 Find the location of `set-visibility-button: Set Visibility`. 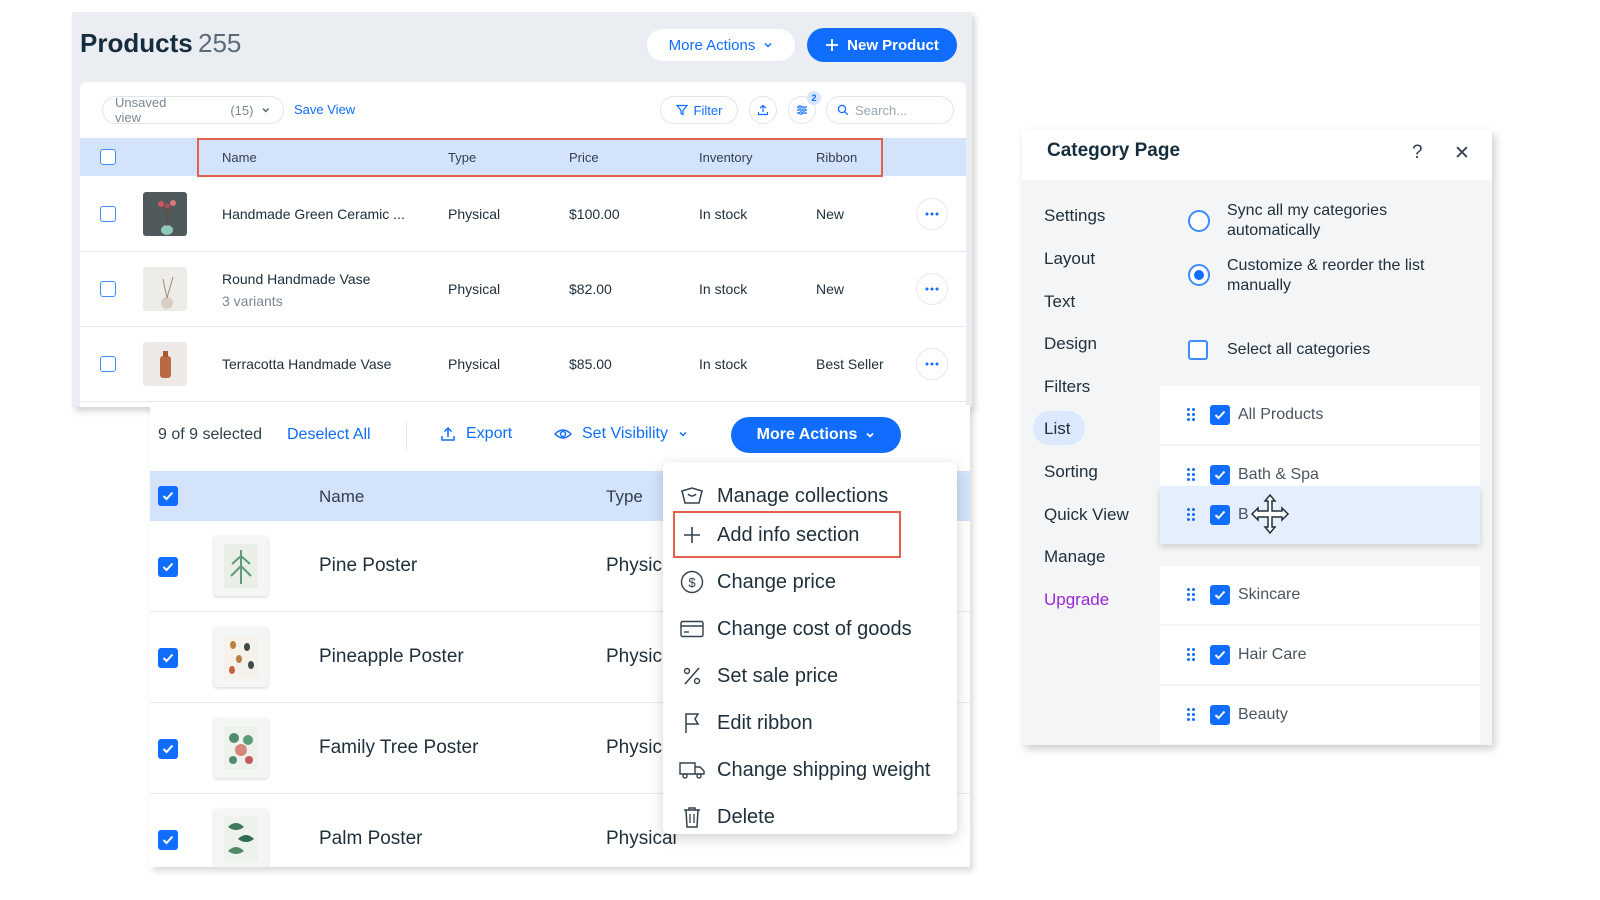

set-visibility-button: Set Visibility is located at coordinates (621, 434).